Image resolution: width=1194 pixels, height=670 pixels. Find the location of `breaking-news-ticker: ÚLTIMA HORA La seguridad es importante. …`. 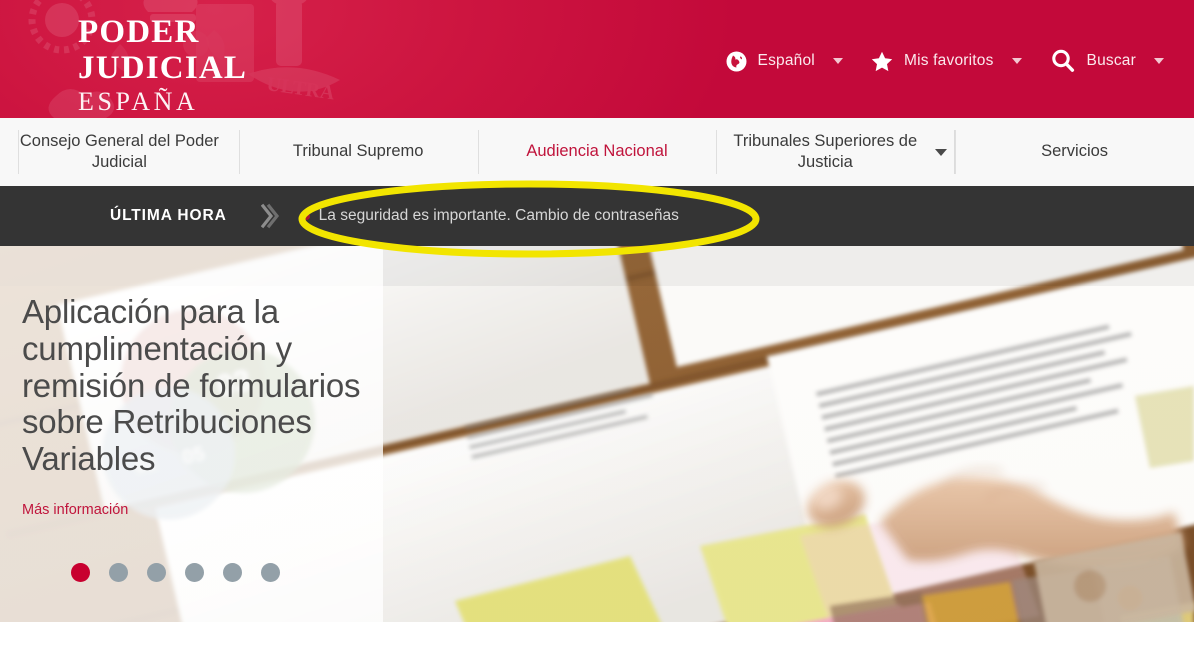

breaking-news-ticker: ÚLTIMA HORA La seguridad es importante. … is located at coordinates (597, 216).